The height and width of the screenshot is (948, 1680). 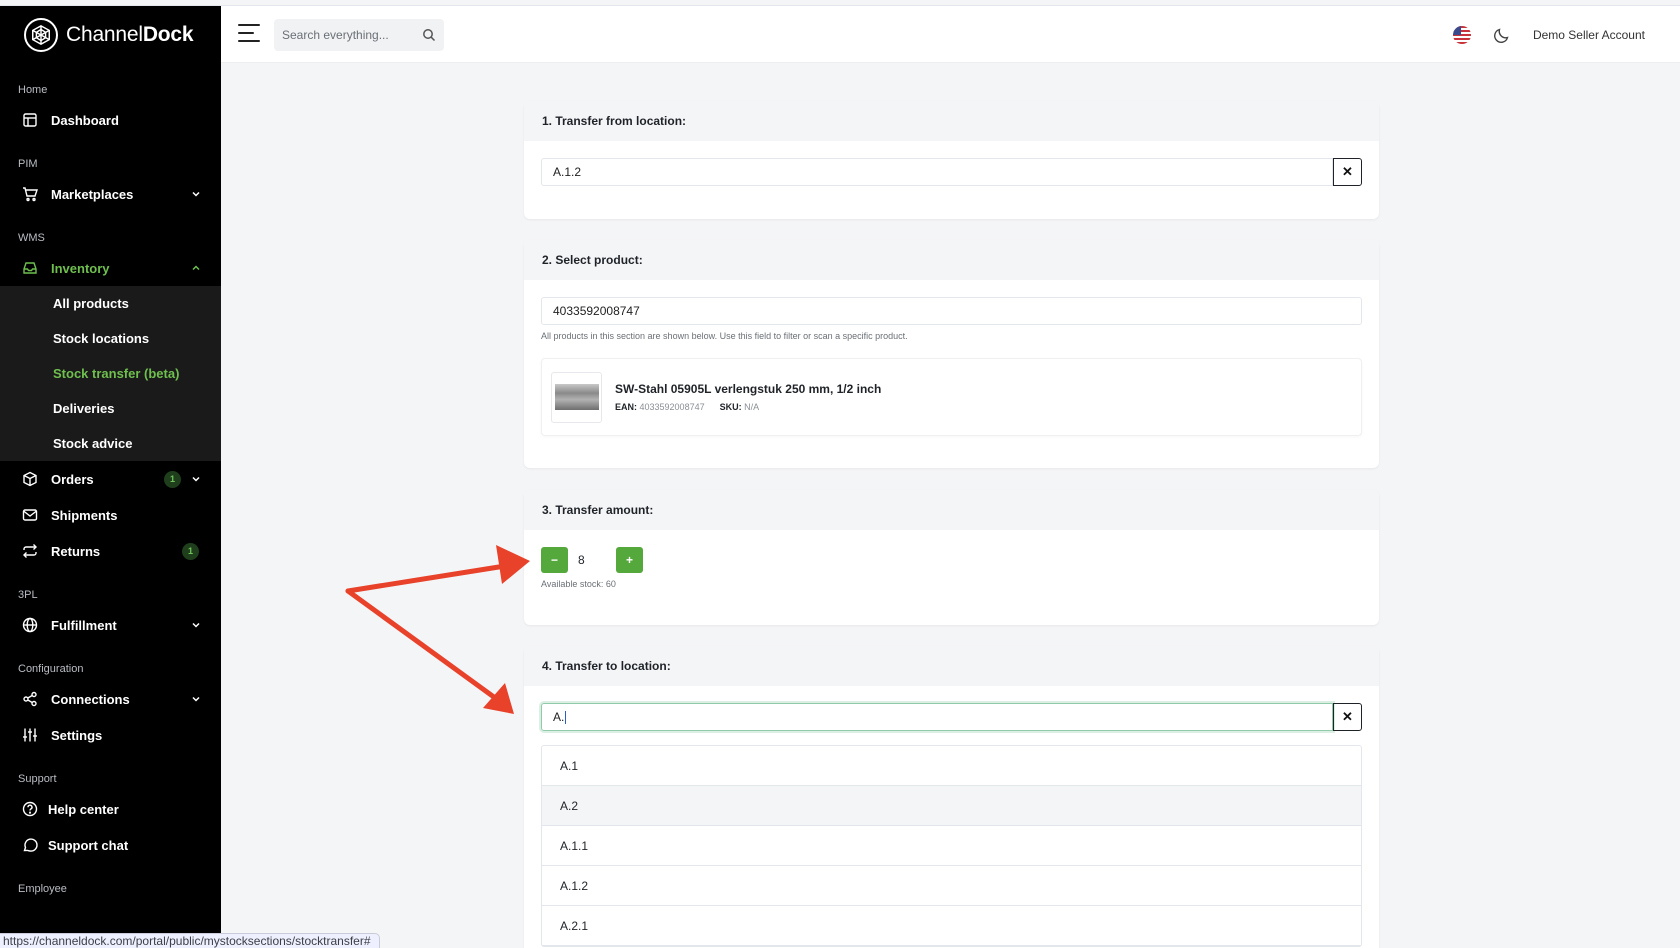 I want to click on sidebar-item-label: Shipments, so click(x=84, y=515).